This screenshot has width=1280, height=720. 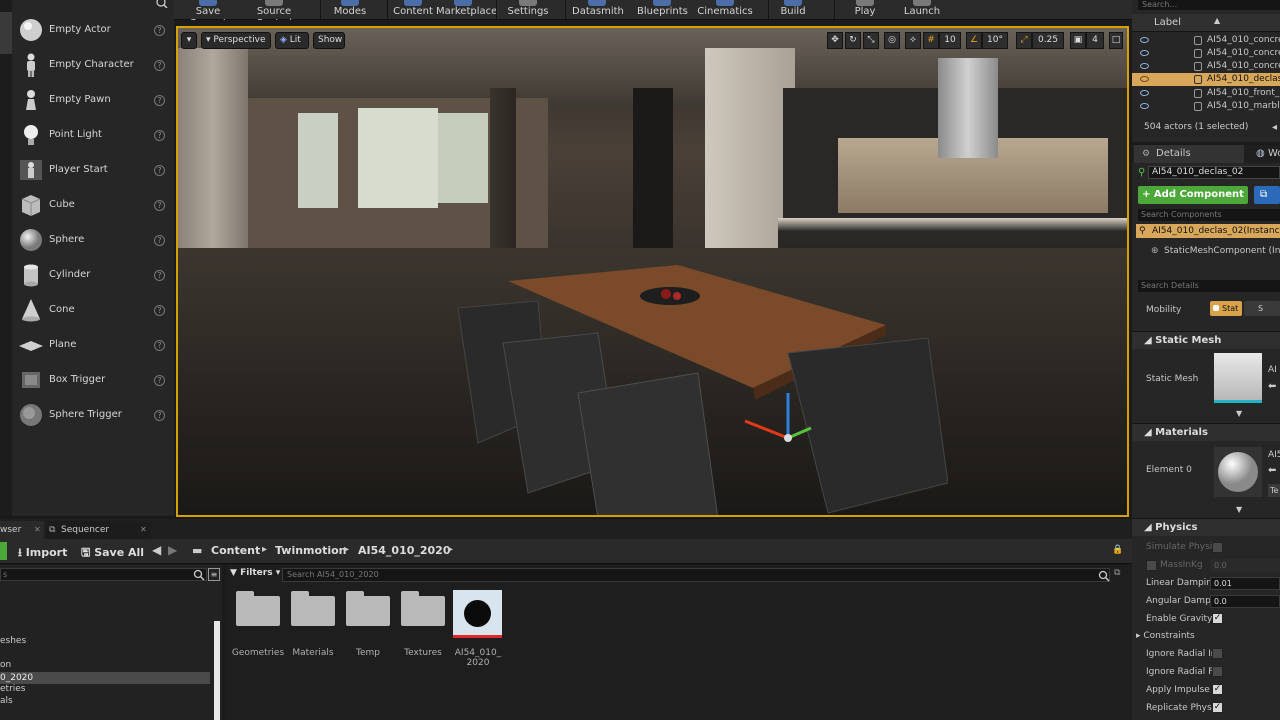 What do you see at coordinates (1239, 509) in the screenshot?
I see `expand-arrow-icon: ▼` at bounding box center [1239, 509].